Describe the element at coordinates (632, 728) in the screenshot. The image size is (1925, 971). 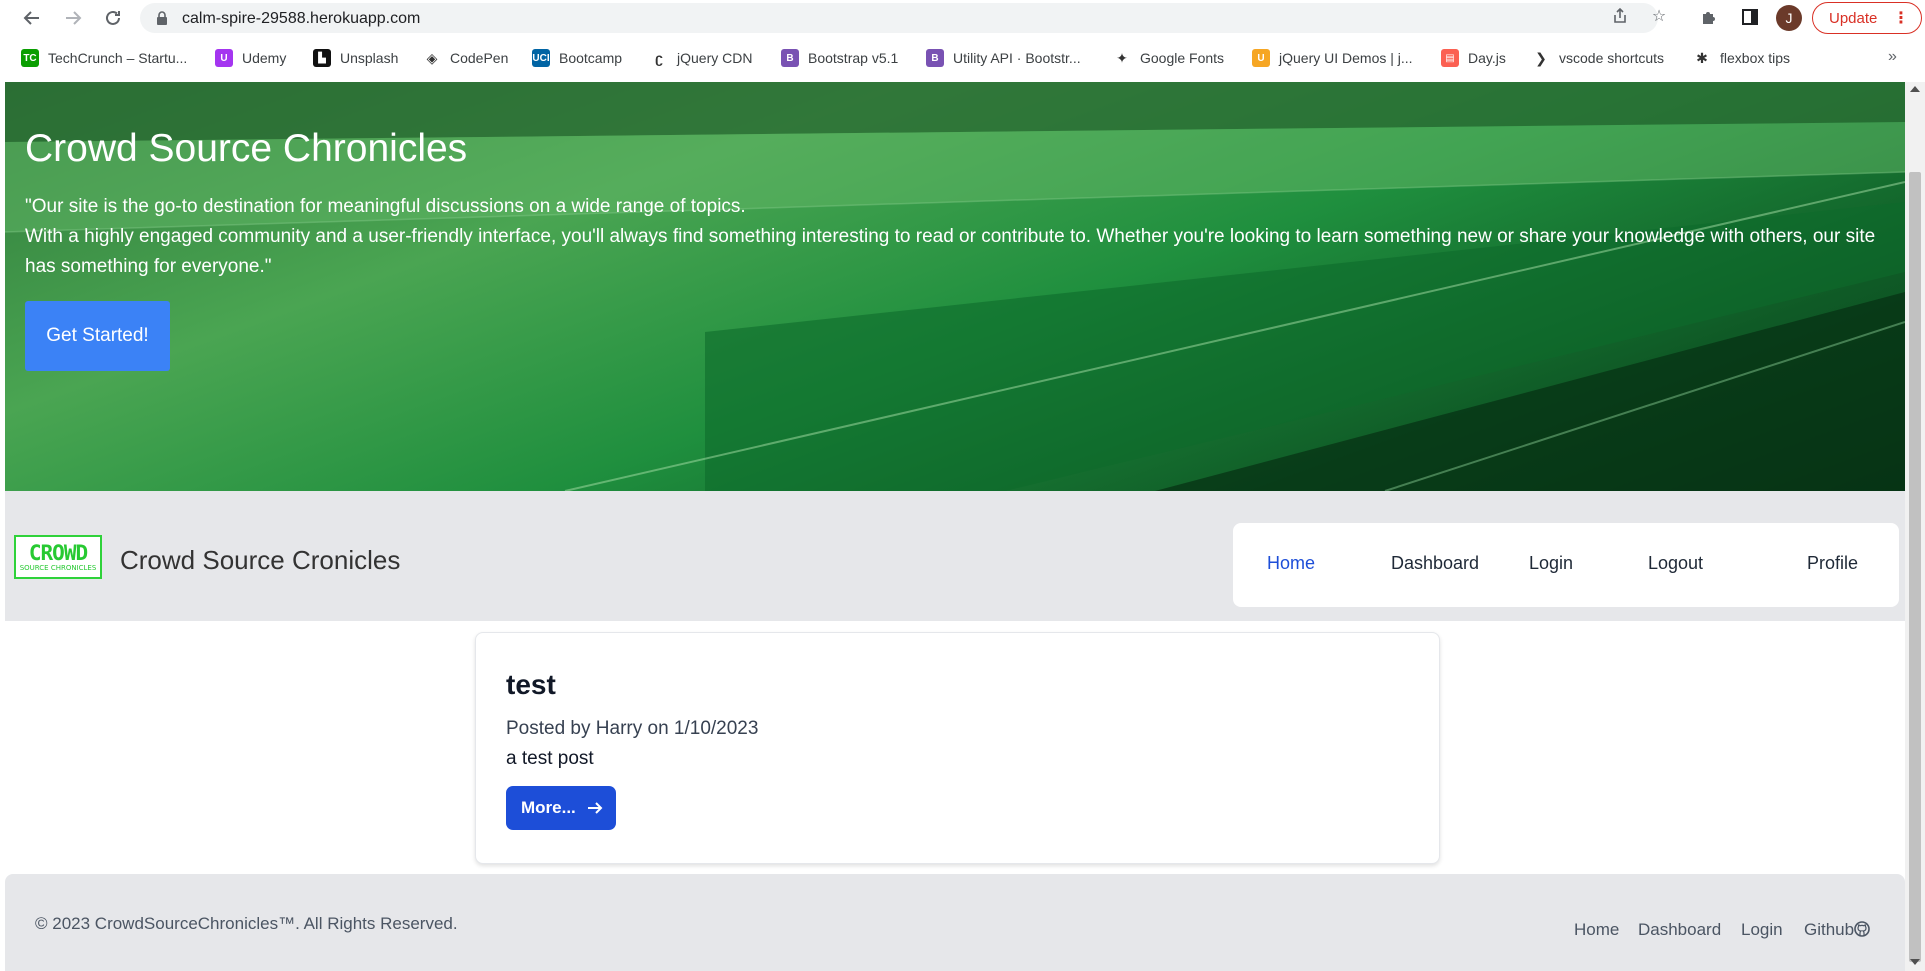
I see `post-meta: Posted by Harry on 1/10/2023` at that location.